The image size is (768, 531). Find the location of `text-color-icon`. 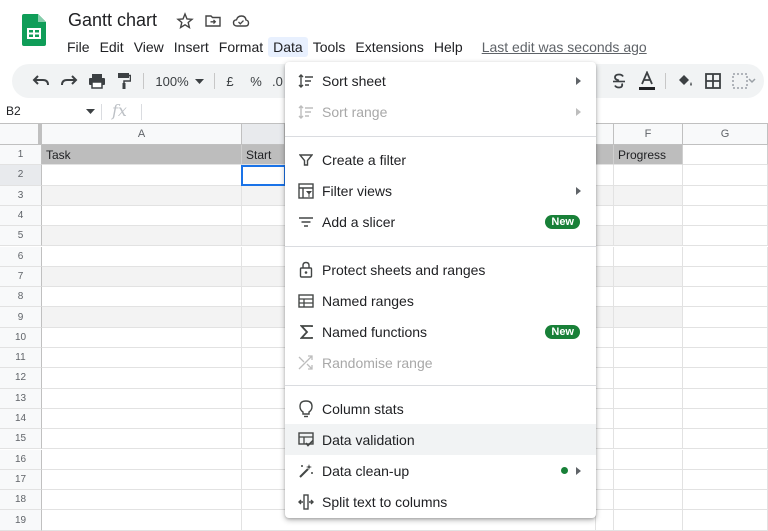

text-color-icon is located at coordinates (647, 81).